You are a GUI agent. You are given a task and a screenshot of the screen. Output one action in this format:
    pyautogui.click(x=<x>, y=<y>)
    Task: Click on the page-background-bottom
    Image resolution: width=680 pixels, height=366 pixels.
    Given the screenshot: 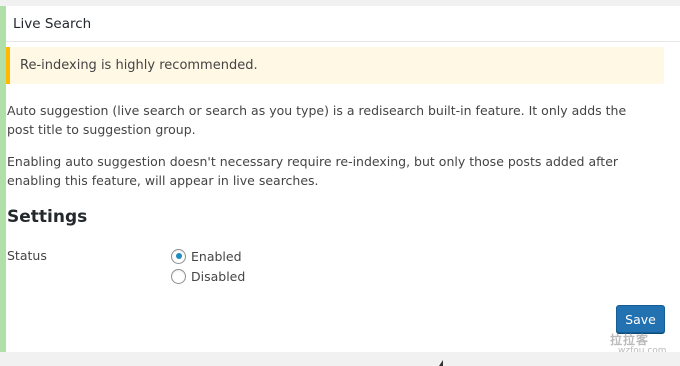 What is the action you would take?
    pyautogui.click(x=340, y=359)
    